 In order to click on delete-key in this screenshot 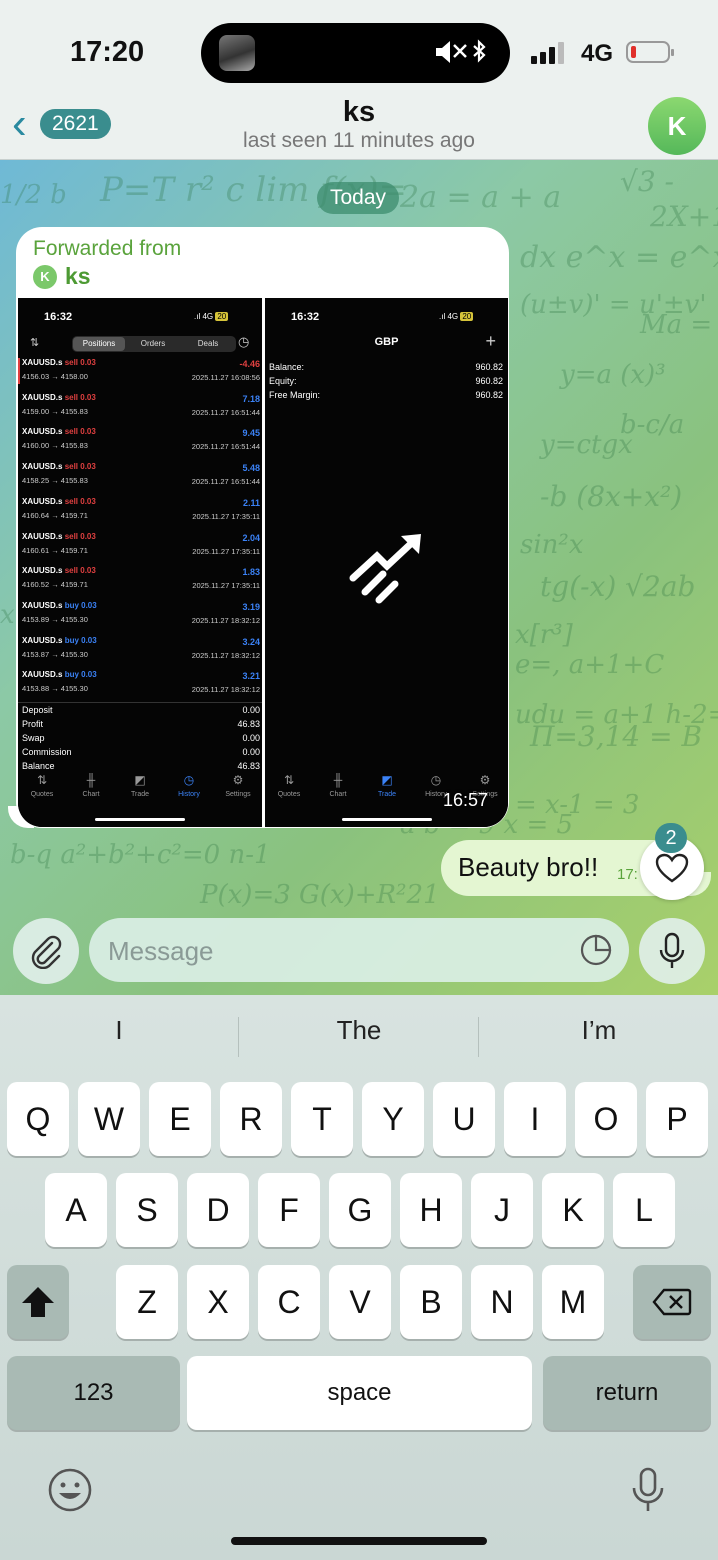, I will do `click(672, 1302)`.